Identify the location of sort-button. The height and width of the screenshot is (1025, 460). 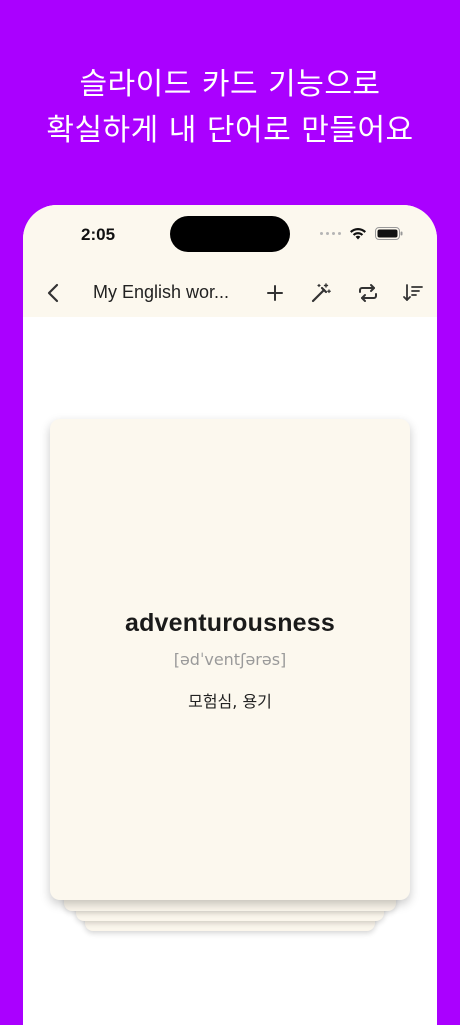
(413, 293).